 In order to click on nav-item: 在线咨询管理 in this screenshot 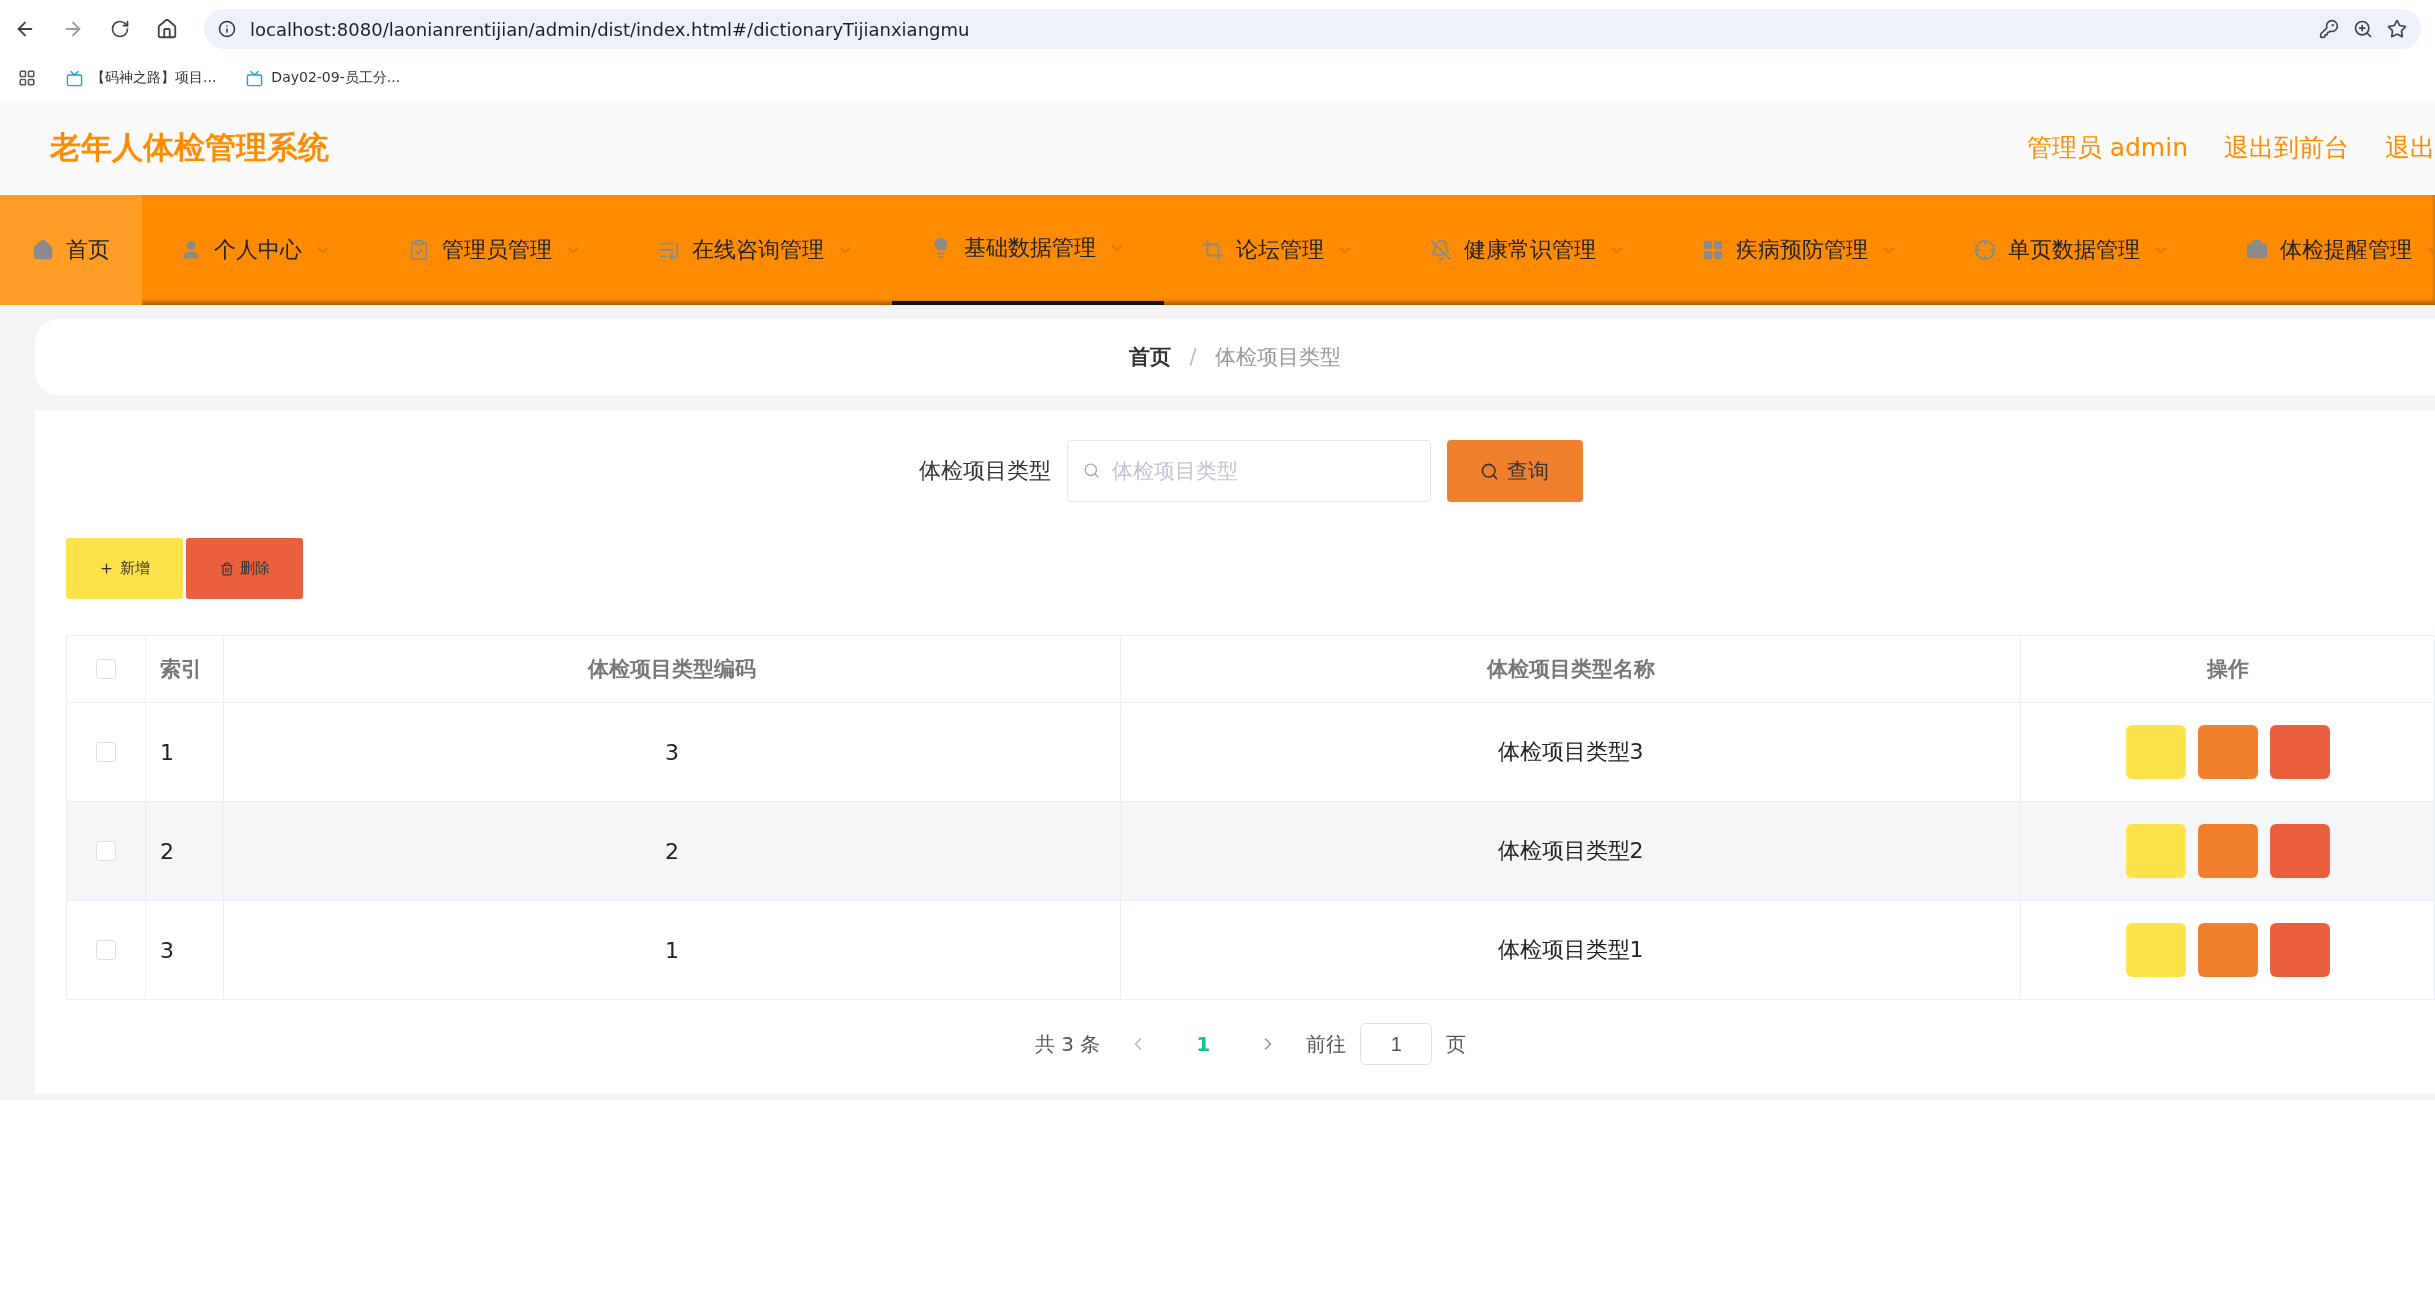, I will do `click(756, 250)`.